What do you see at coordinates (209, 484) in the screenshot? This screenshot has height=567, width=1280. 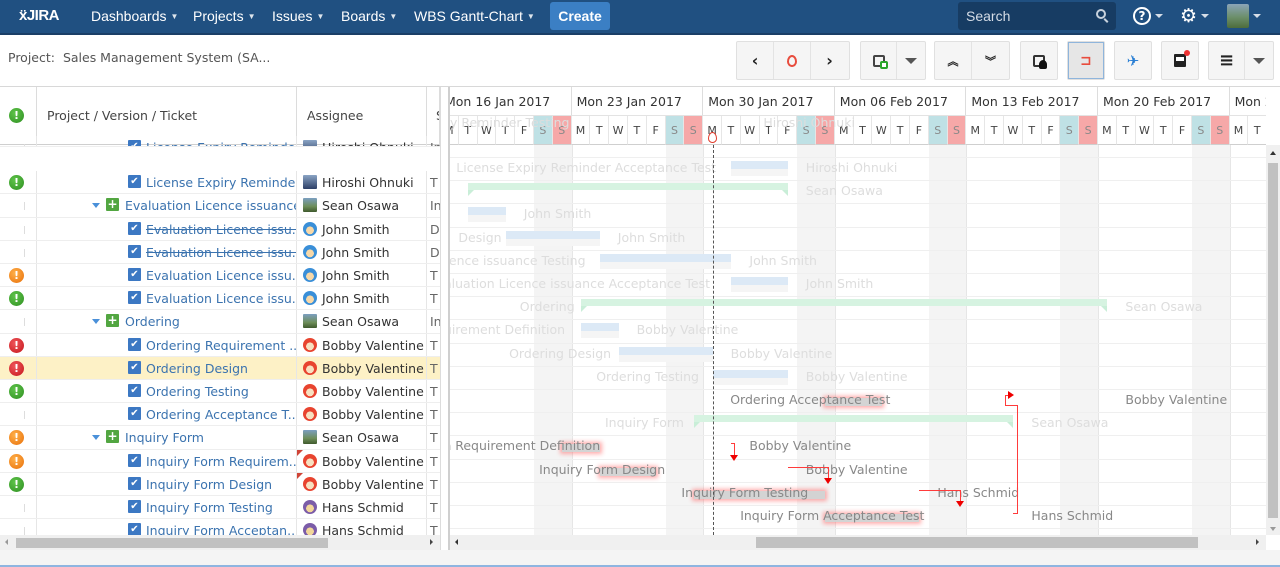 I see `ticket-title: Inquiry Form Design` at bounding box center [209, 484].